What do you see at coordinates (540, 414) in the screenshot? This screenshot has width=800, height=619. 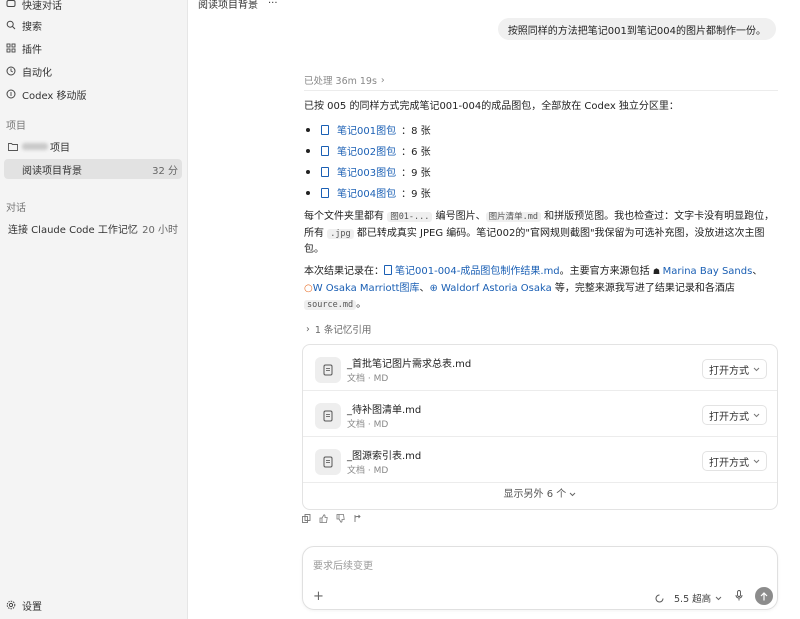 I see `file-card: _待补图清单.md 文档 · MD 打开方式` at bounding box center [540, 414].